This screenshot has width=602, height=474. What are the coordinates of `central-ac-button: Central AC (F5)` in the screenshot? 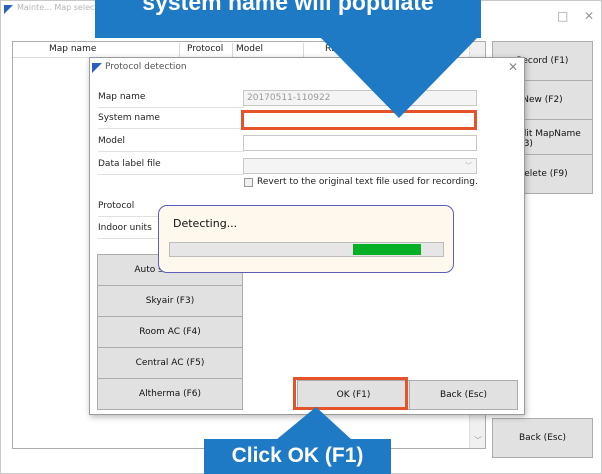 It's located at (170, 363).